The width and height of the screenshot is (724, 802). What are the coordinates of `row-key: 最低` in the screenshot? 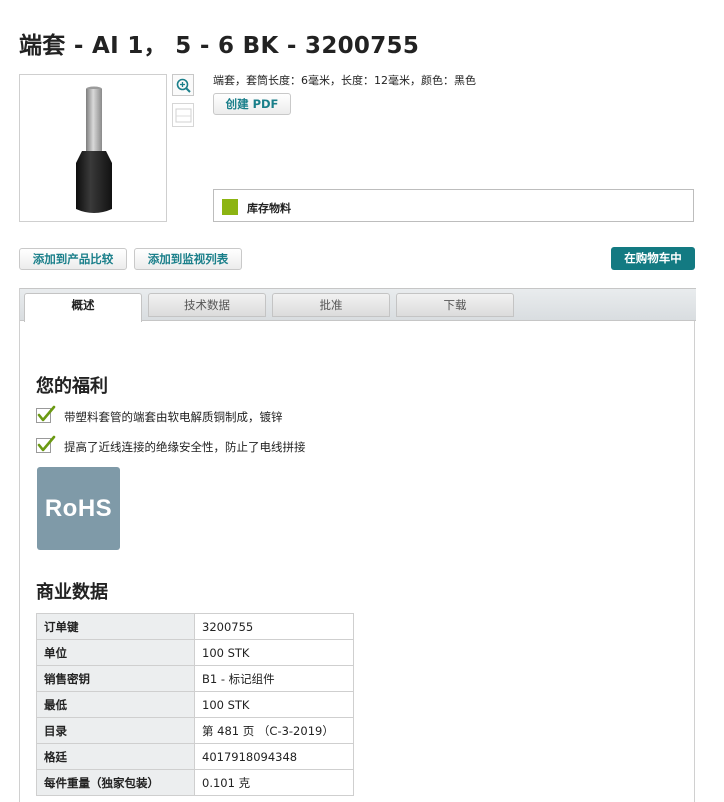 It's located at (115, 704).